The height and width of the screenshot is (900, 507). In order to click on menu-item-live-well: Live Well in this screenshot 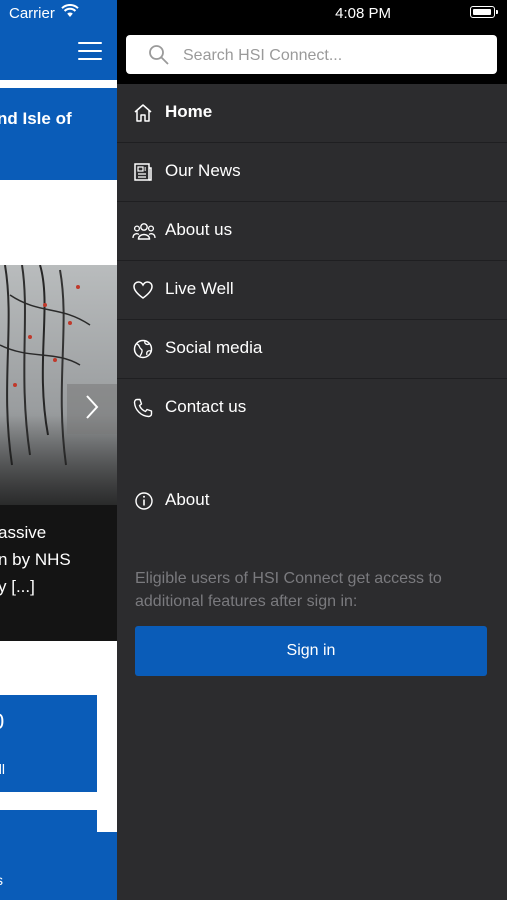, I will do `click(312, 290)`.